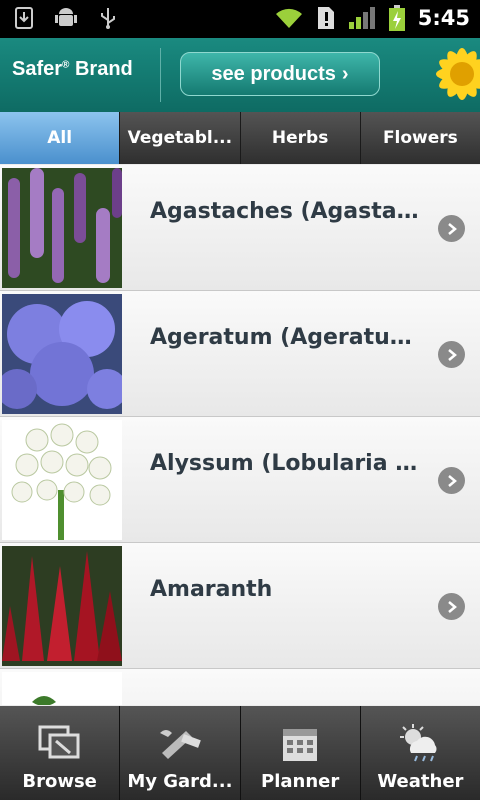 This screenshot has height=800, width=480. Describe the element at coordinates (60, 138) in the screenshot. I see `tab-all: All` at that location.